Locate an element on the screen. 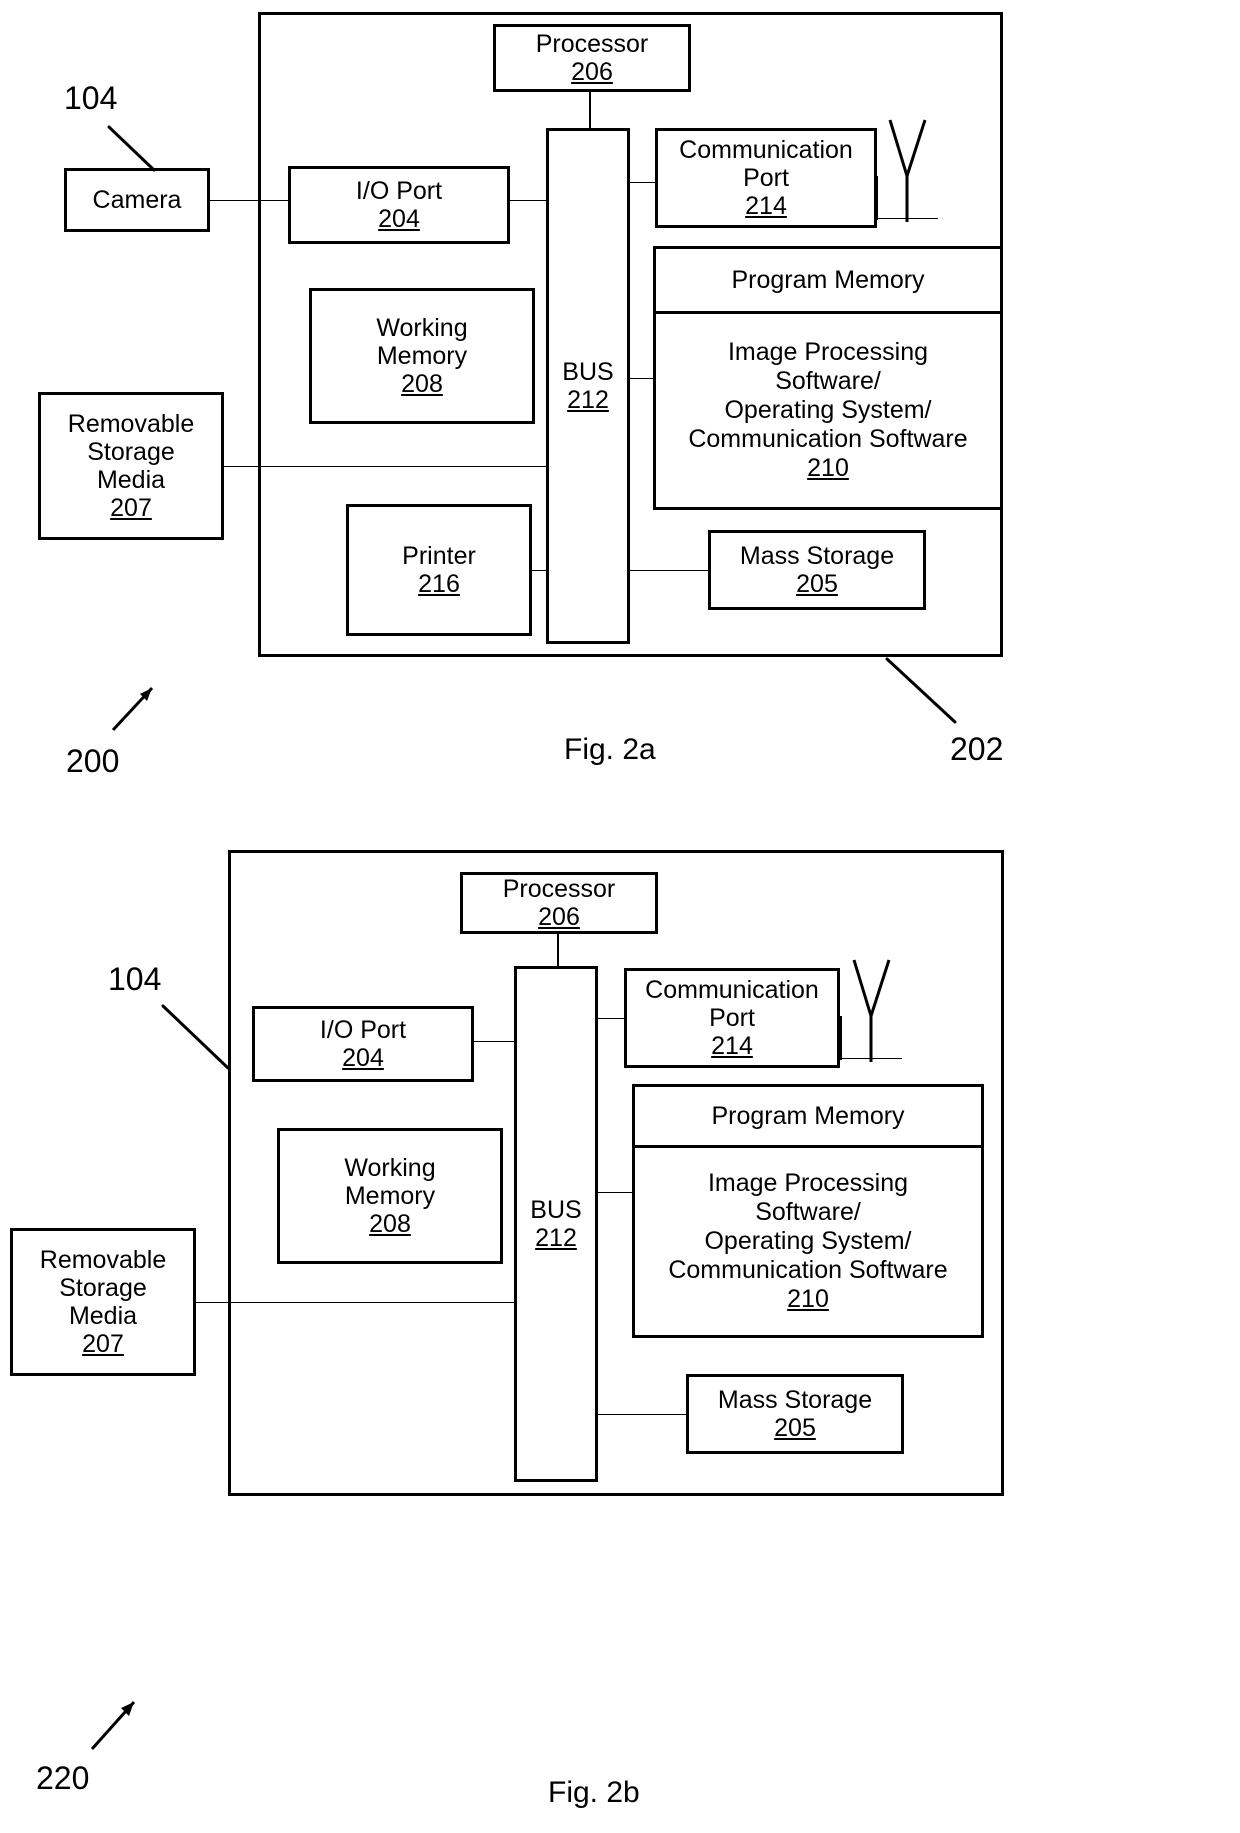 The height and width of the screenshot is (1833, 1240). block-processor-2b: Processor 206 is located at coordinates (559, 903).